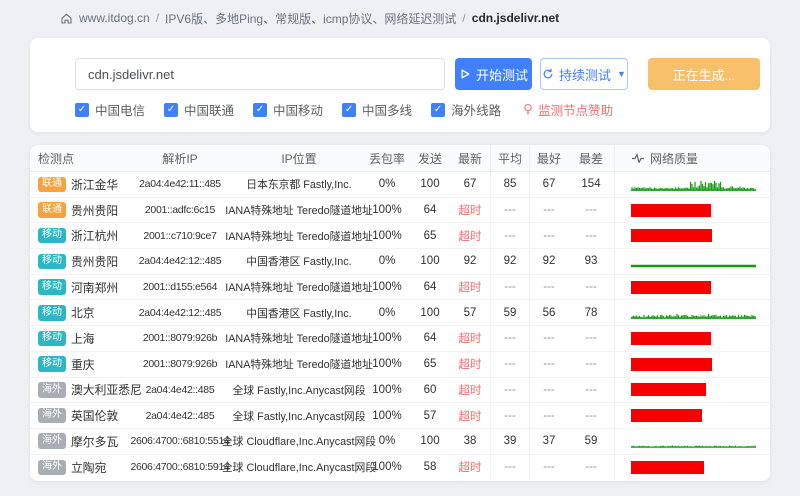  What do you see at coordinates (199, 109) in the screenshot?
I see `line-checkbox-1: ✓ 中国联通` at bounding box center [199, 109].